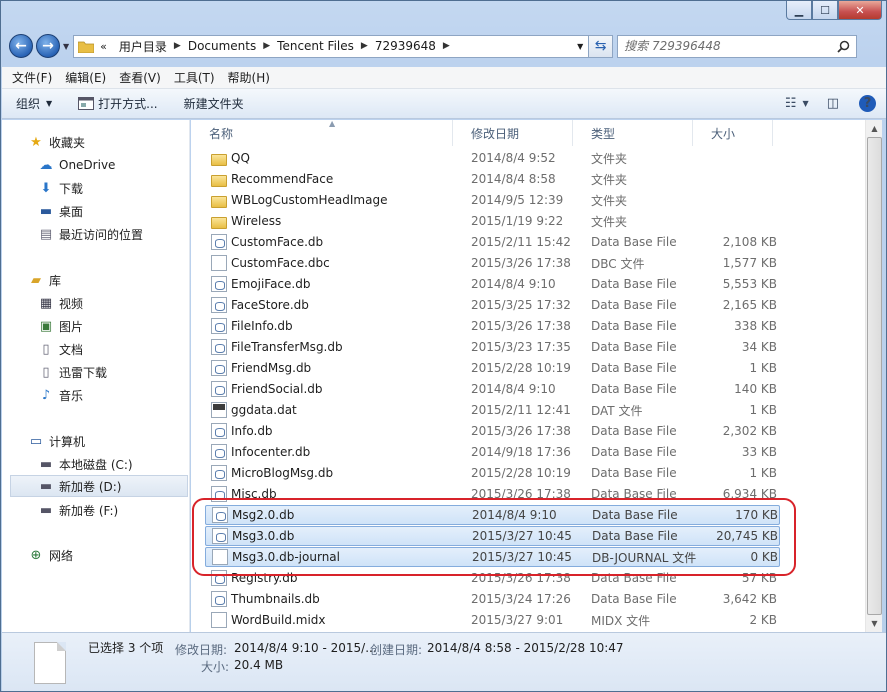 The width and height of the screenshot is (887, 692). What do you see at coordinates (759, 347) in the screenshot?
I see `file-size: 34 KB` at bounding box center [759, 347].